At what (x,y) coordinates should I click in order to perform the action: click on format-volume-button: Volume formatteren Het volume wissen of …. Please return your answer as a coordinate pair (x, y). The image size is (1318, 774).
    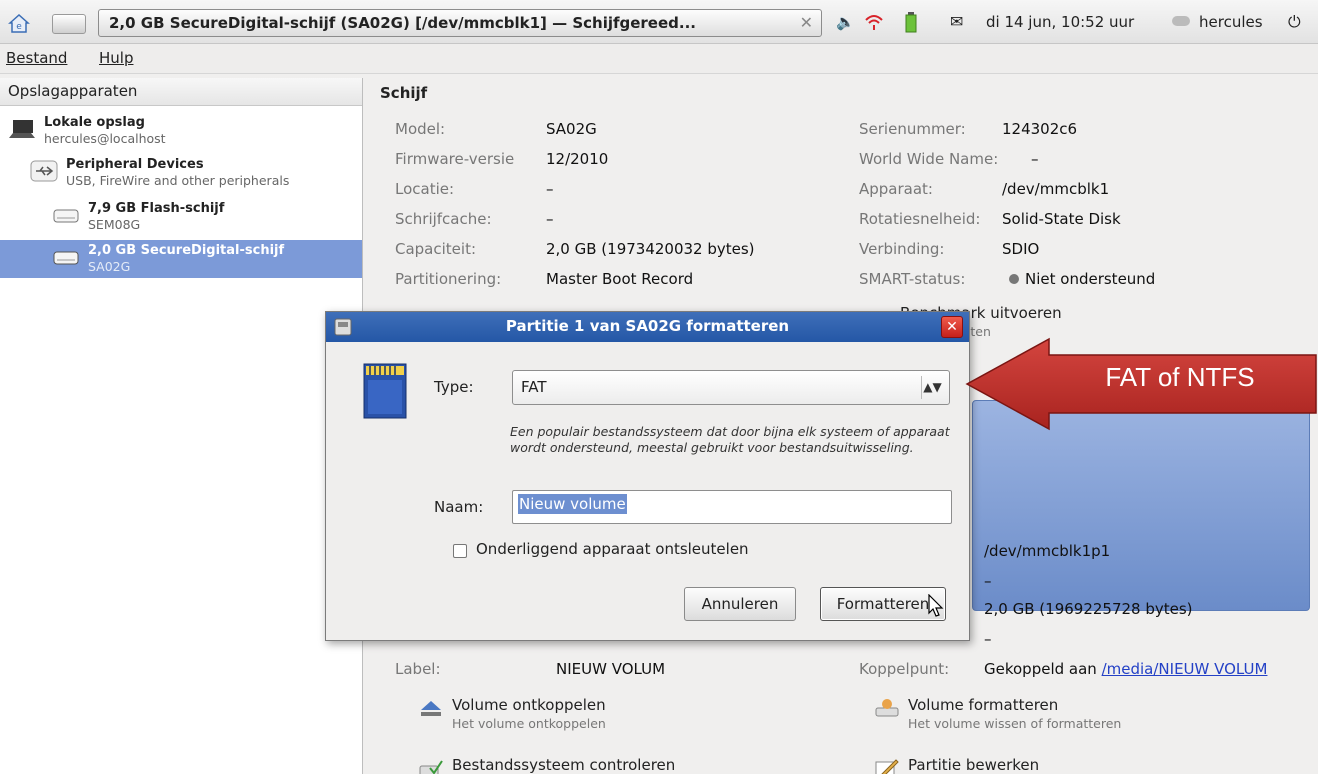
    Looking at the image, I should click on (1024, 716).